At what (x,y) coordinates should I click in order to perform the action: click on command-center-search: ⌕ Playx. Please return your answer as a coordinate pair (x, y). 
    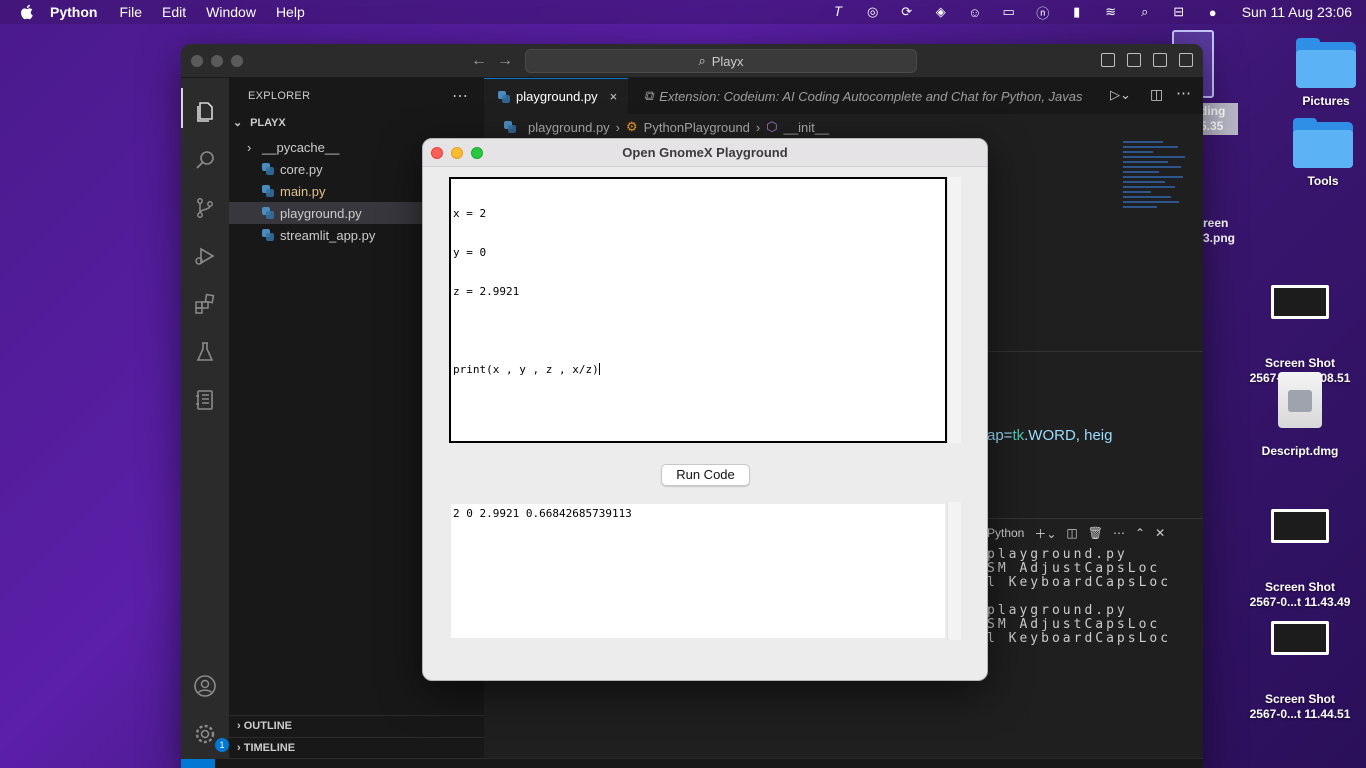
    Looking at the image, I should click on (721, 61).